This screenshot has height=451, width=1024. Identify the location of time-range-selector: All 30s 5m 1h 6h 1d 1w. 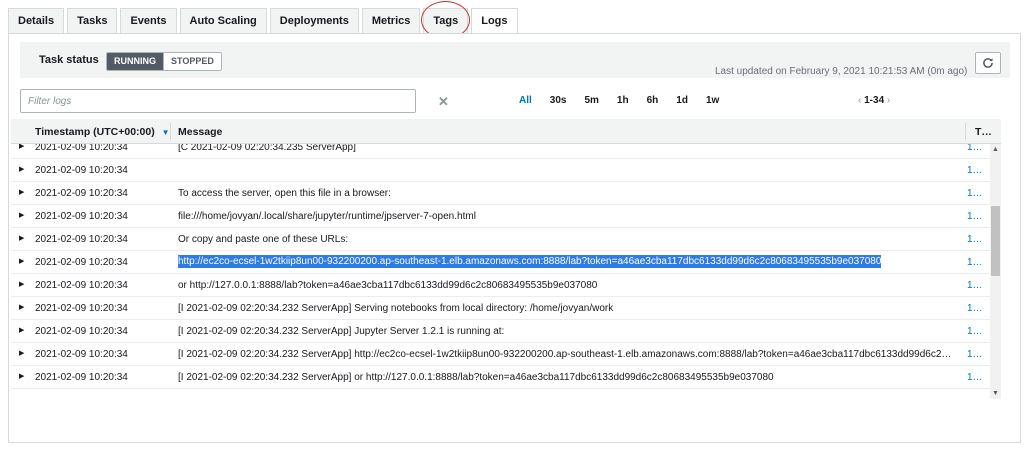
(628, 100).